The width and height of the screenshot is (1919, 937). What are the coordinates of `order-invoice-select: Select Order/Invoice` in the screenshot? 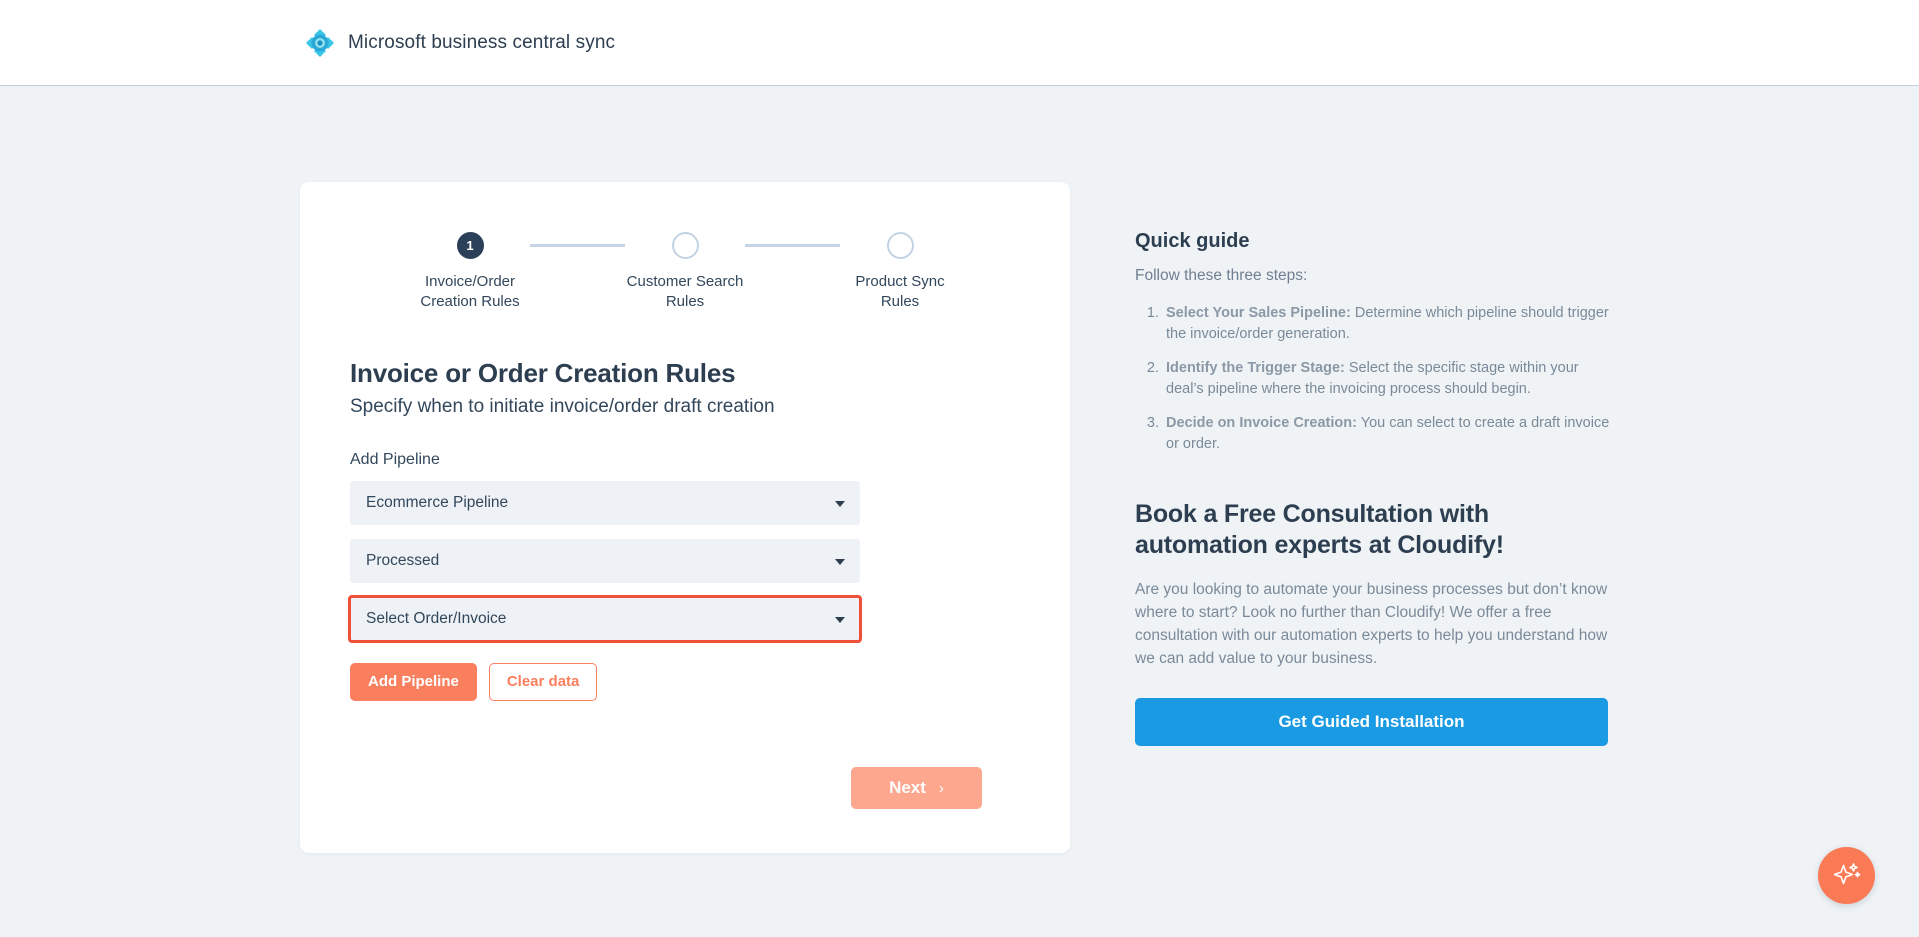 It's located at (605, 619).